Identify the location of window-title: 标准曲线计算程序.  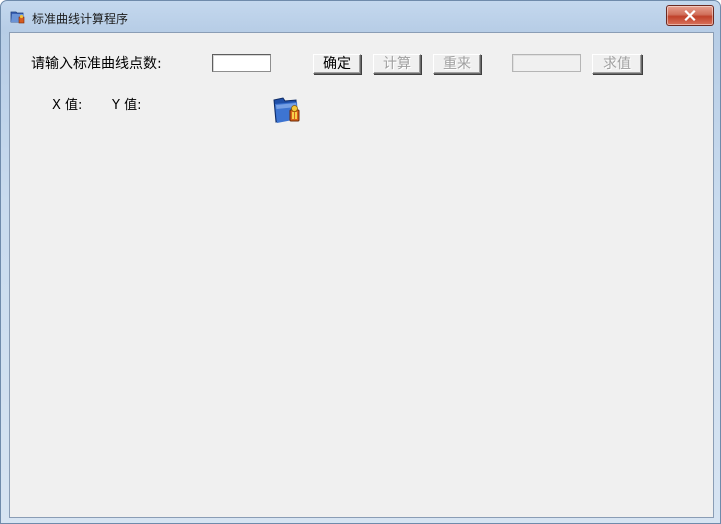
(80, 19).